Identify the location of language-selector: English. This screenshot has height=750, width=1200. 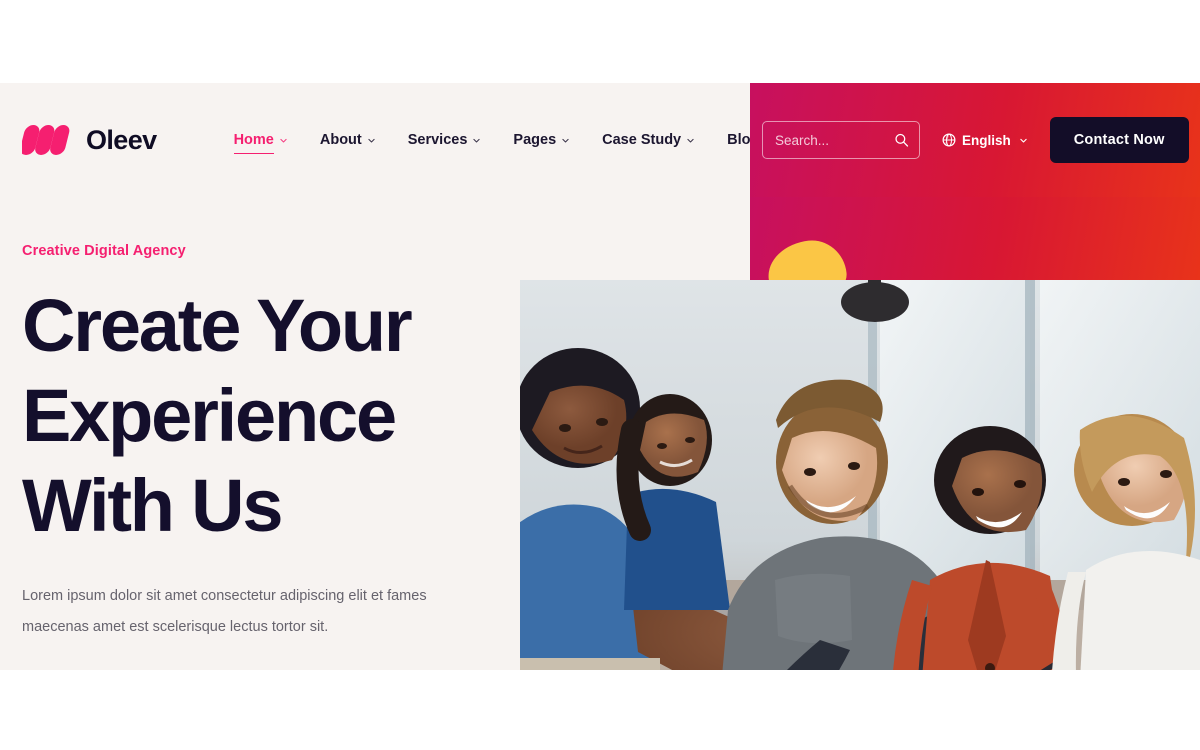
(985, 140).